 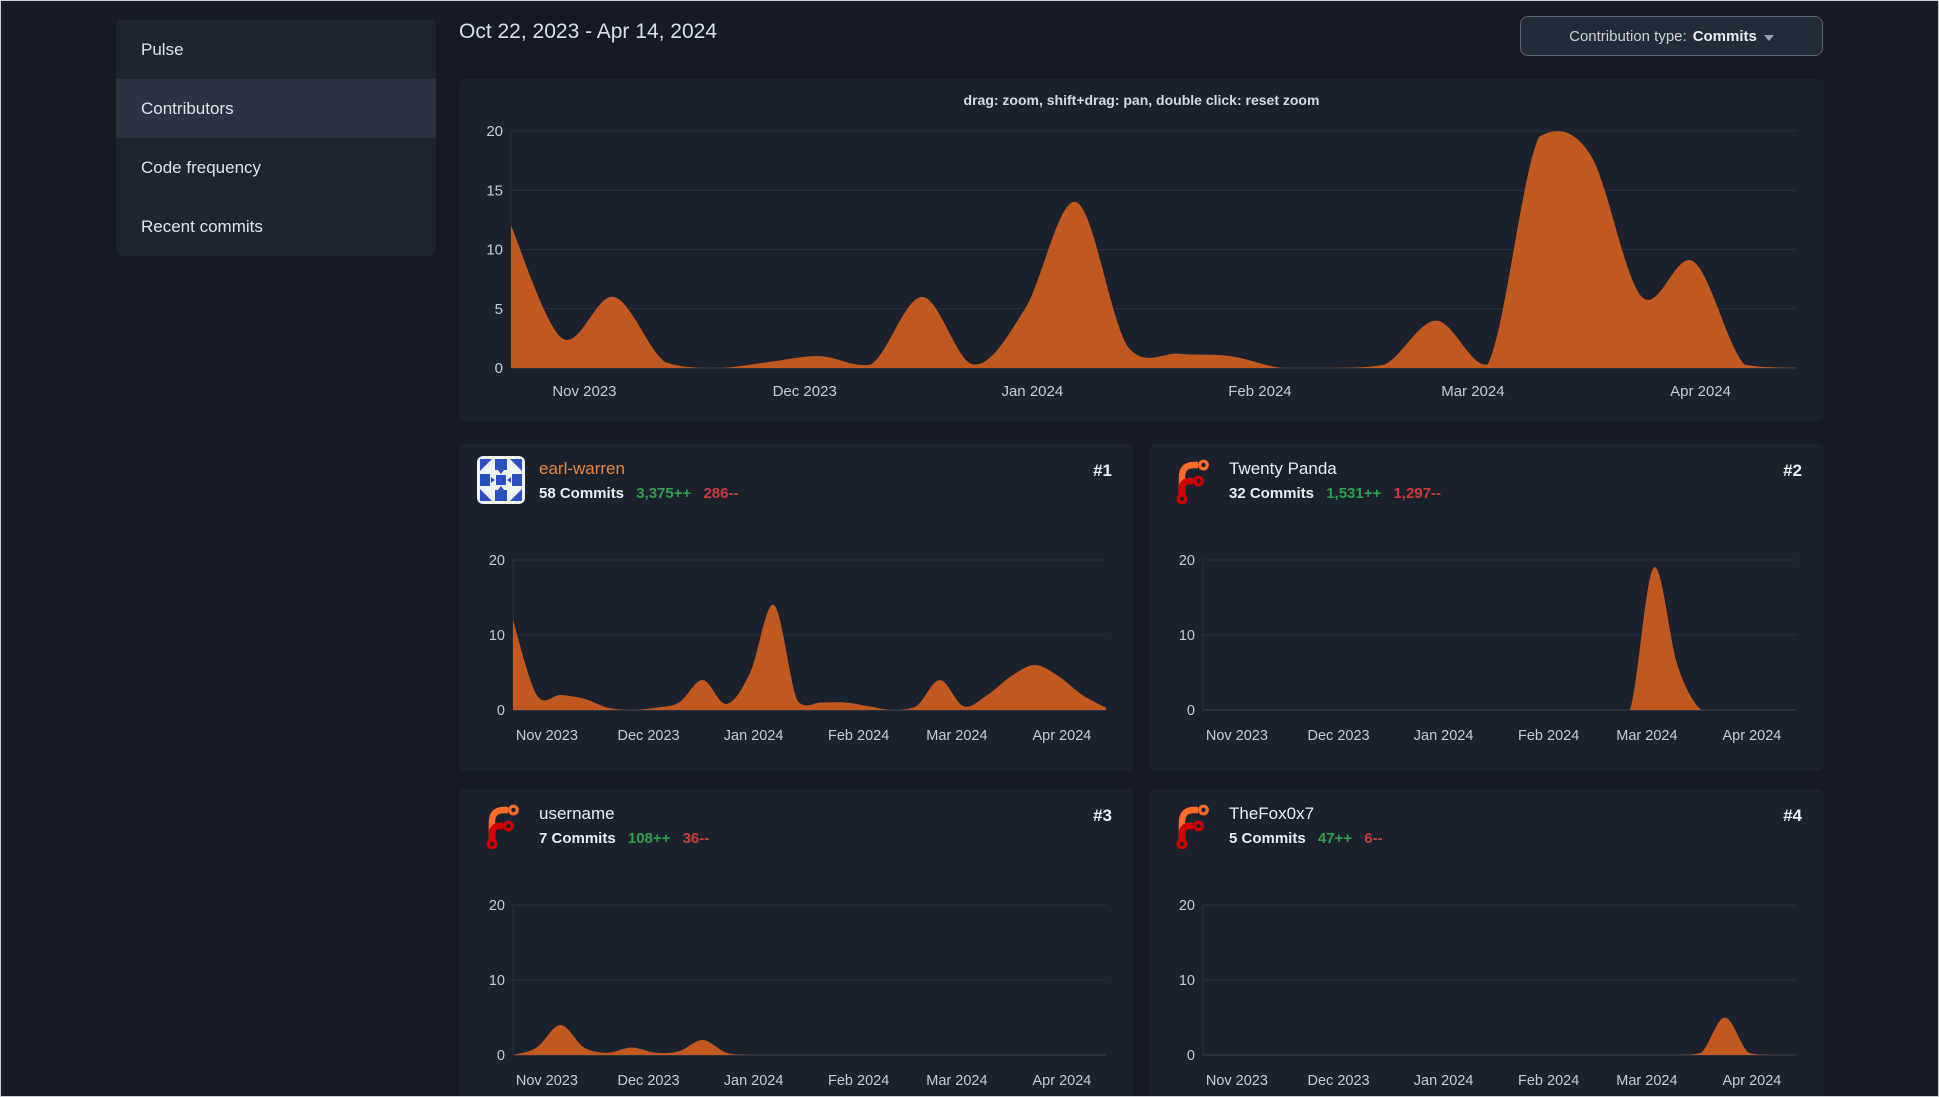 I want to click on deletions-count: 286--, so click(x=721, y=493).